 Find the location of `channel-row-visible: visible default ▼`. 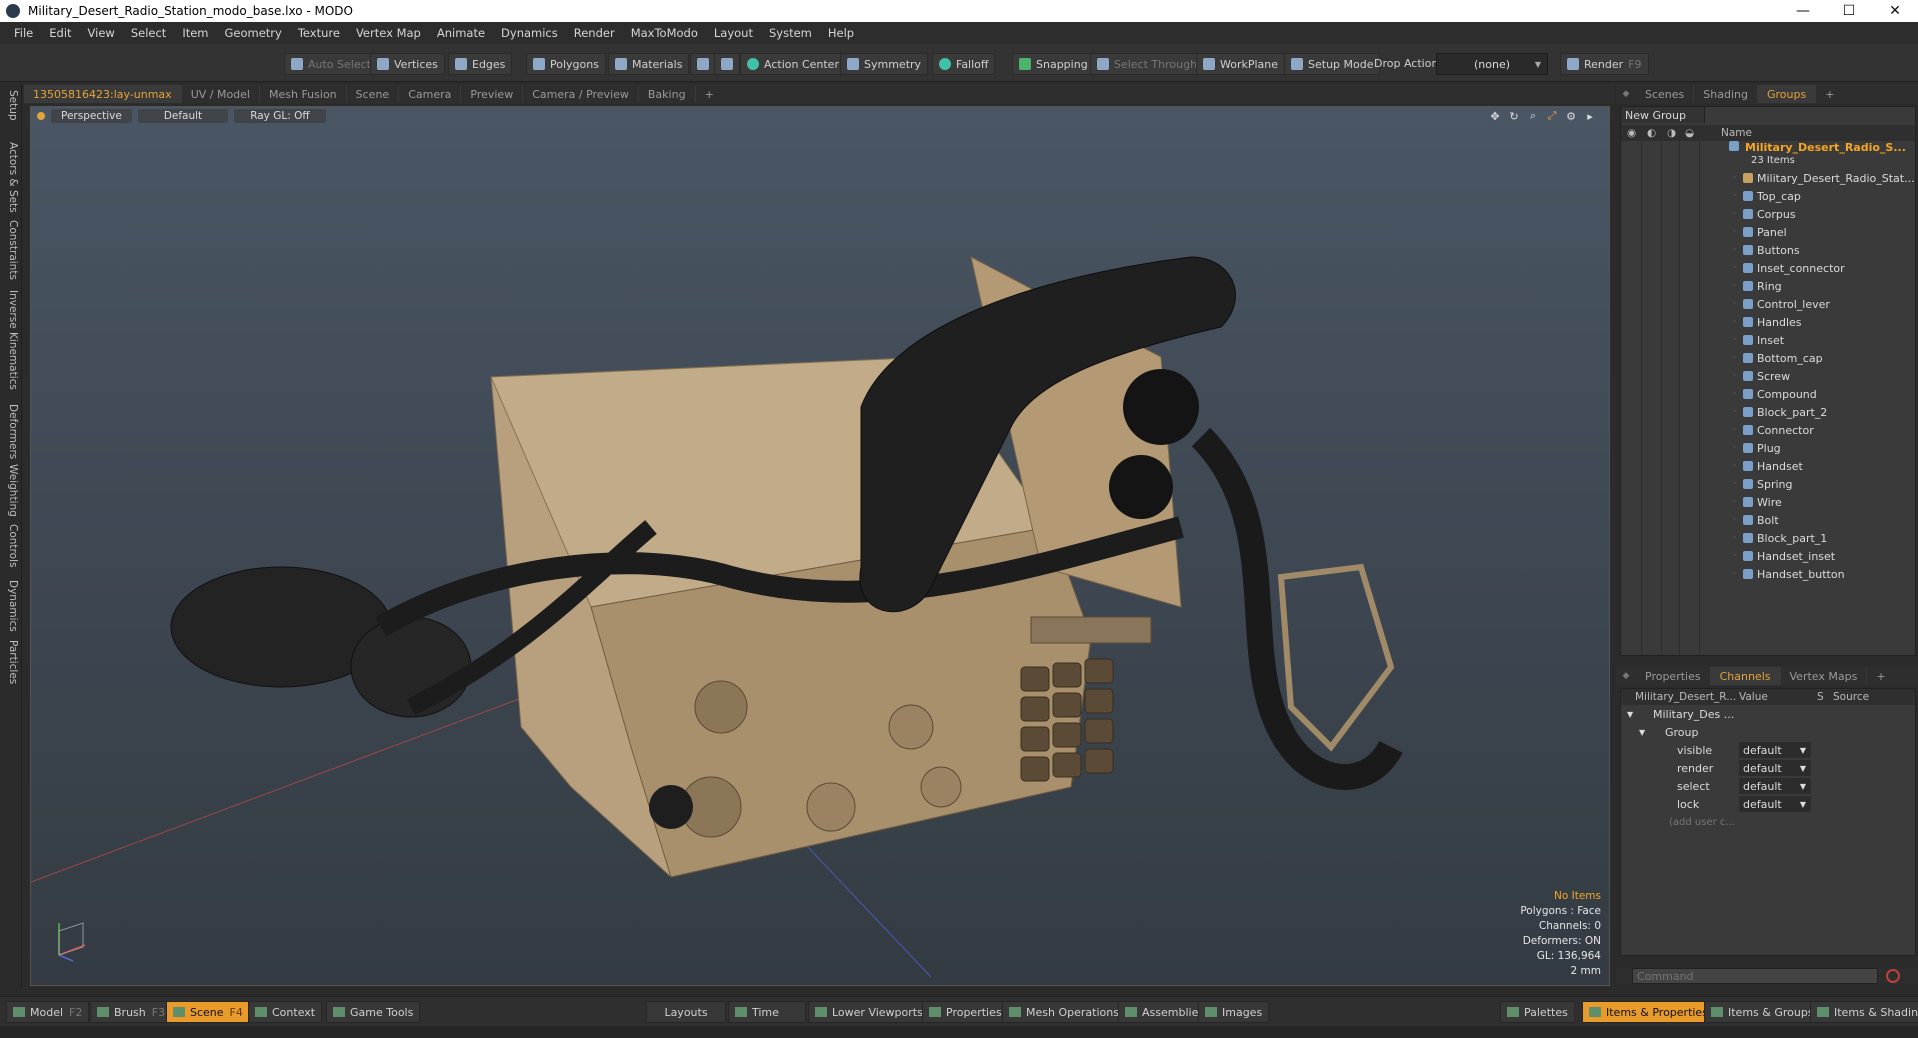

channel-row-visible: visible default ▼ is located at coordinates (1768, 750).